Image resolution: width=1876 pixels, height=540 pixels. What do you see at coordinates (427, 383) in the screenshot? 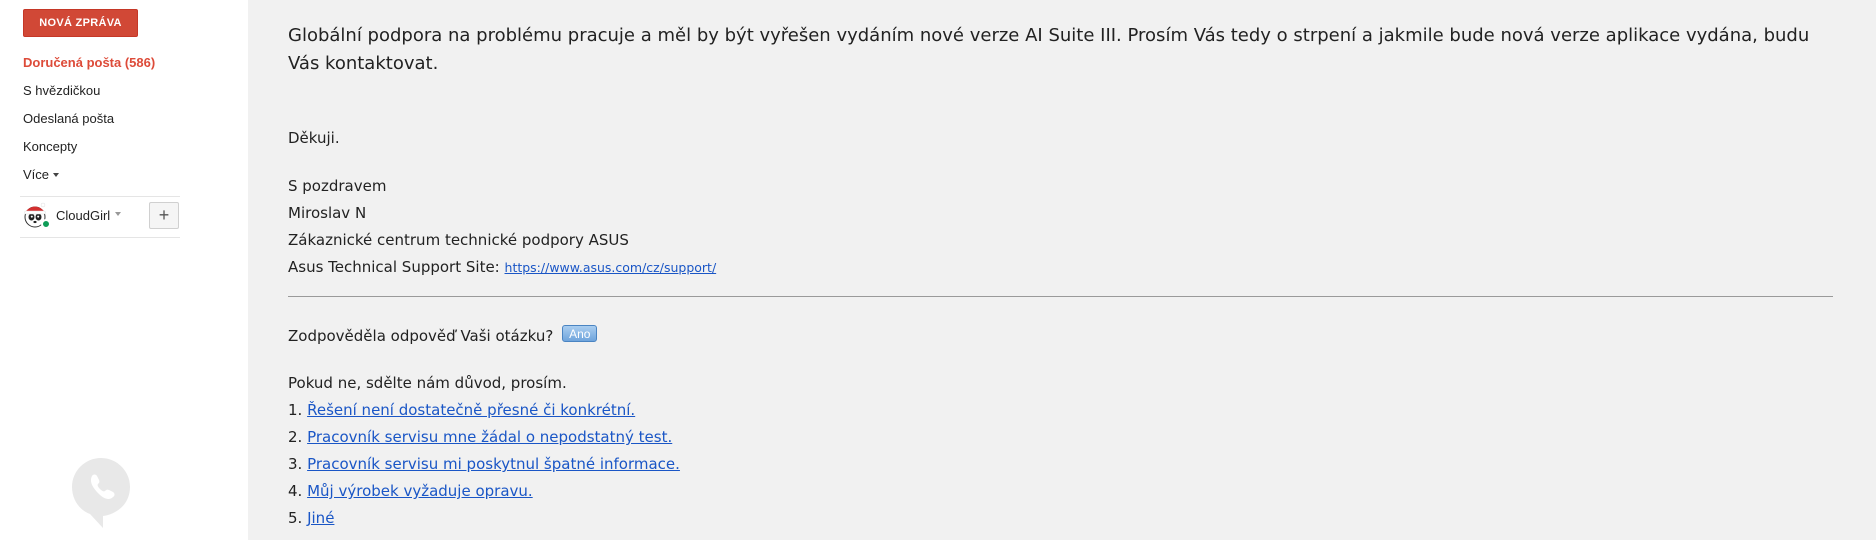
I see `reasons-intro: Pokud ne, sdělte nám důvod, prosím.` at bounding box center [427, 383].